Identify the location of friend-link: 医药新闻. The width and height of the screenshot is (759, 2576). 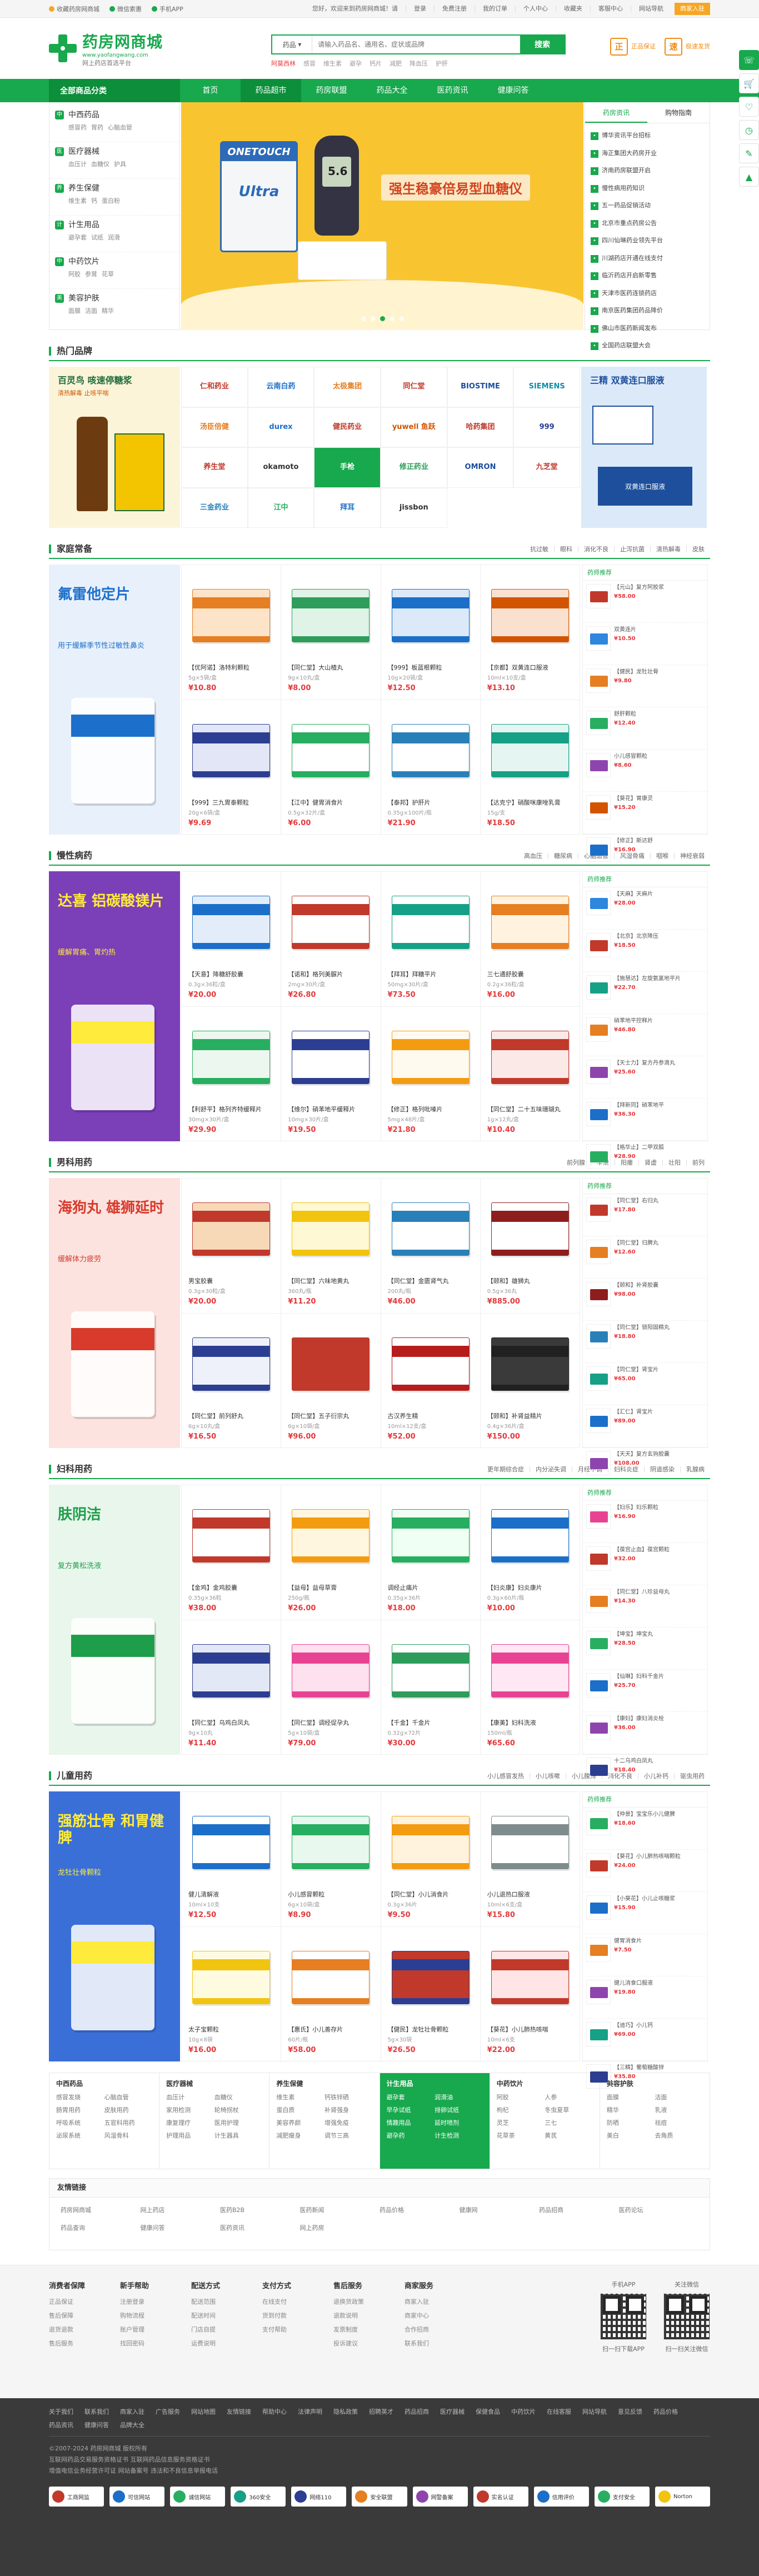
(340, 2209).